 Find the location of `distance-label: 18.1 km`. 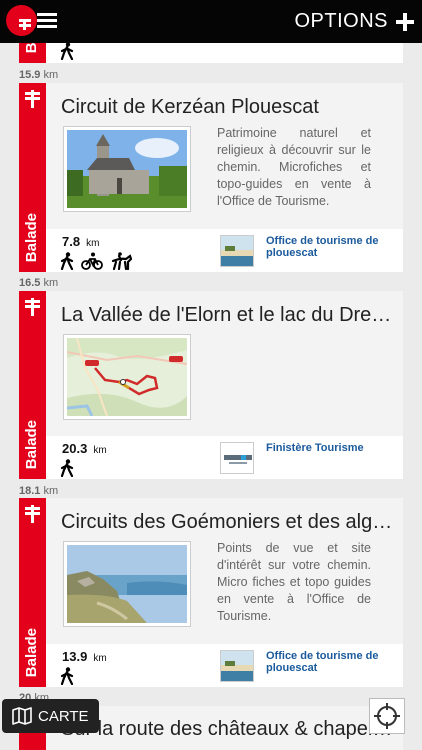

distance-label: 18.1 km is located at coordinates (39, 491).